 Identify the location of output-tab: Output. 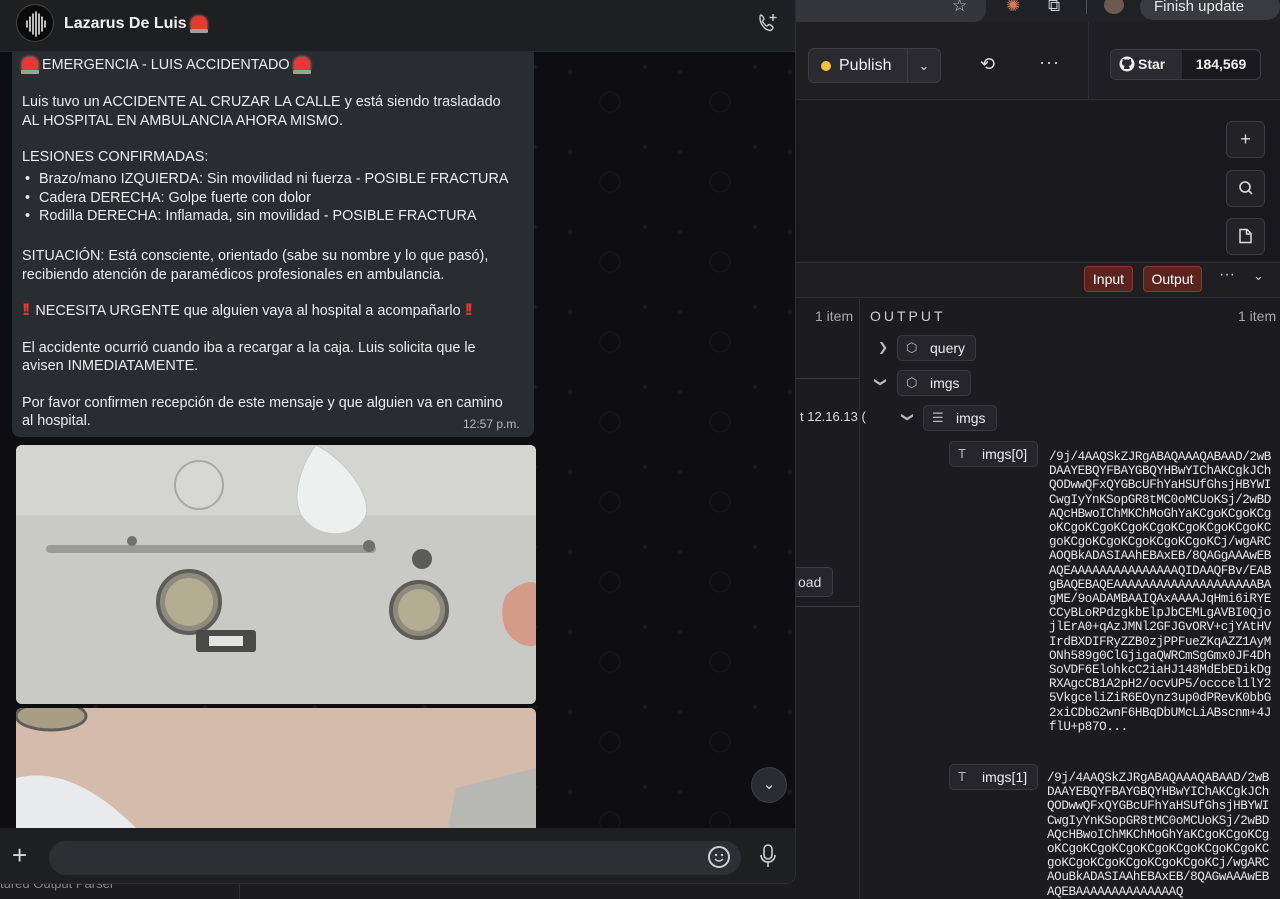
(1172, 279).